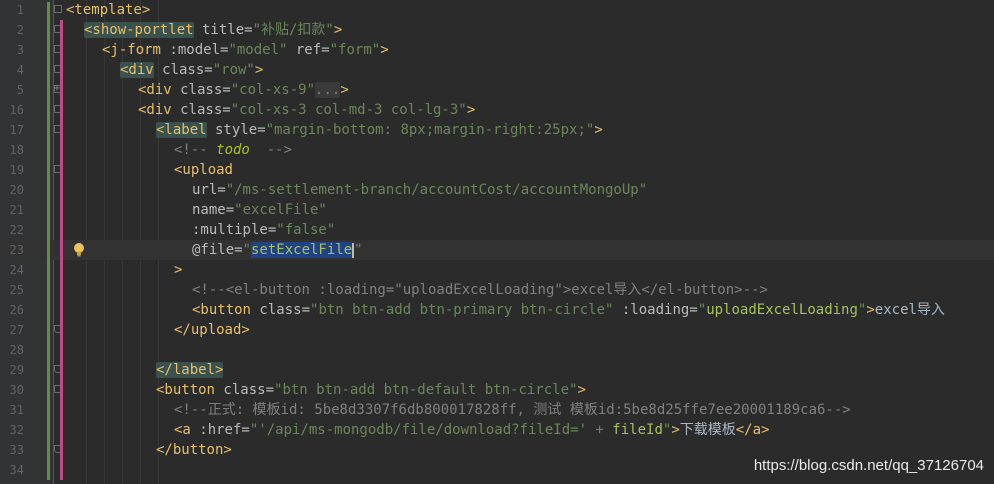 This screenshot has width=994, height=484. What do you see at coordinates (497, 89) in the screenshot?
I see `code-line: 5 <div class="col-xs-9"...>` at bounding box center [497, 89].